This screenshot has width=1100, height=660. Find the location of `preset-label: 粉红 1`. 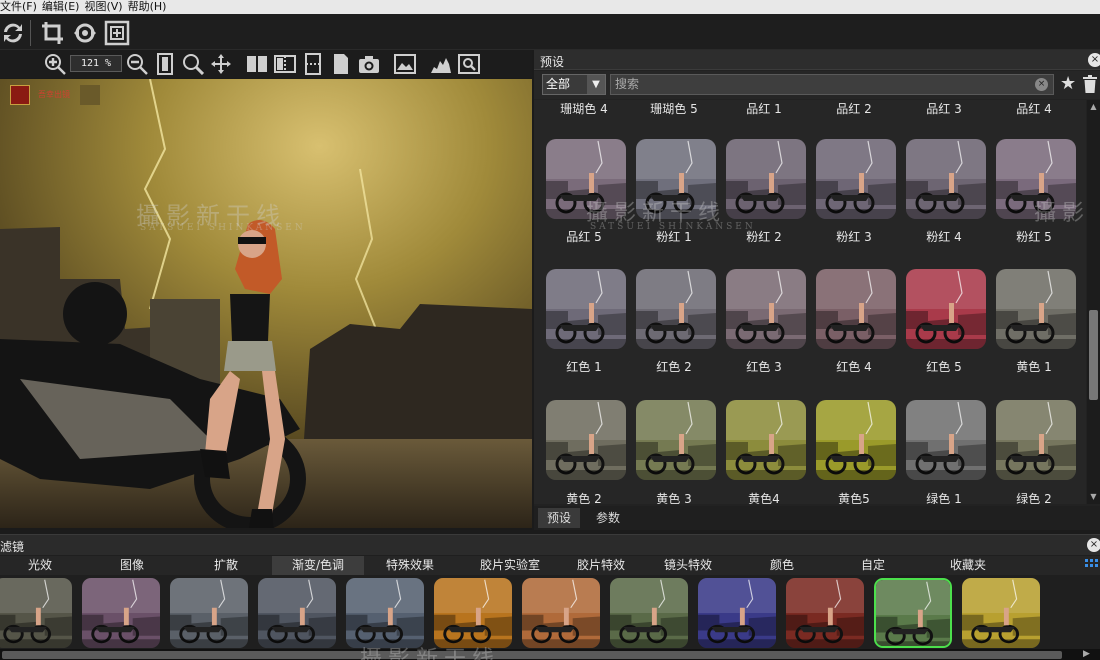

preset-label: 粉红 1 is located at coordinates (674, 237).